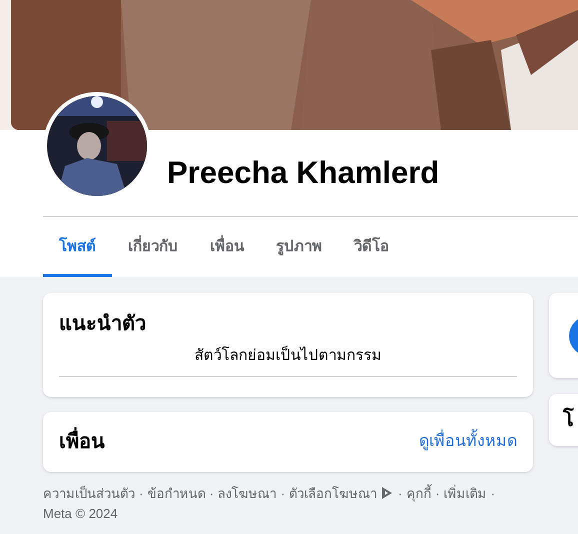 The height and width of the screenshot is (534, 578). What do you see at coordinates (89, 493) in the screenshot?
I see `footer-link: ความเป็นส่วนตัว` at bounding box center [89, 493].